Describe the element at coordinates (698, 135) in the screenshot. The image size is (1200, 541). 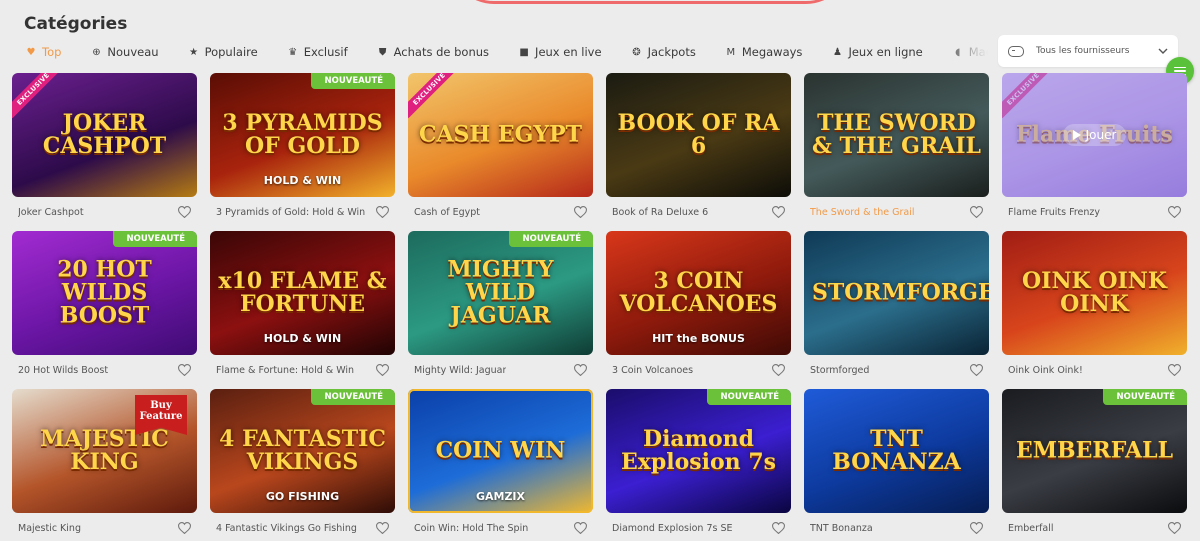
I see `game-thumbnail: BOOK OF RA 6` at that location.